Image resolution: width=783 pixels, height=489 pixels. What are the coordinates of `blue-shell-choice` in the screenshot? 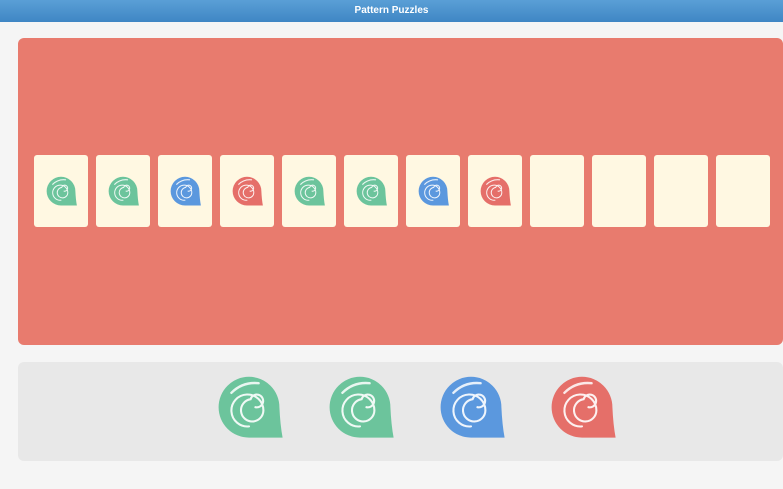 It's located at (470, 408).